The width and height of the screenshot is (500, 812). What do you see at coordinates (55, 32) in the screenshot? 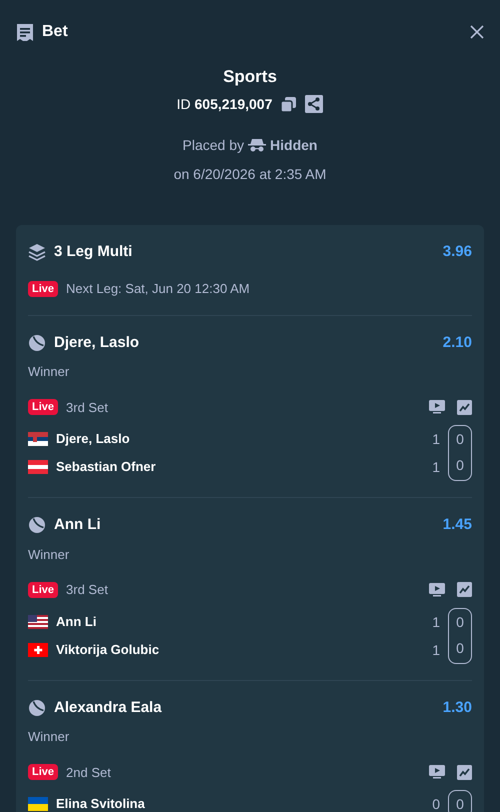
I see `dialog-title: Bet` at bounding box center [55, 32].